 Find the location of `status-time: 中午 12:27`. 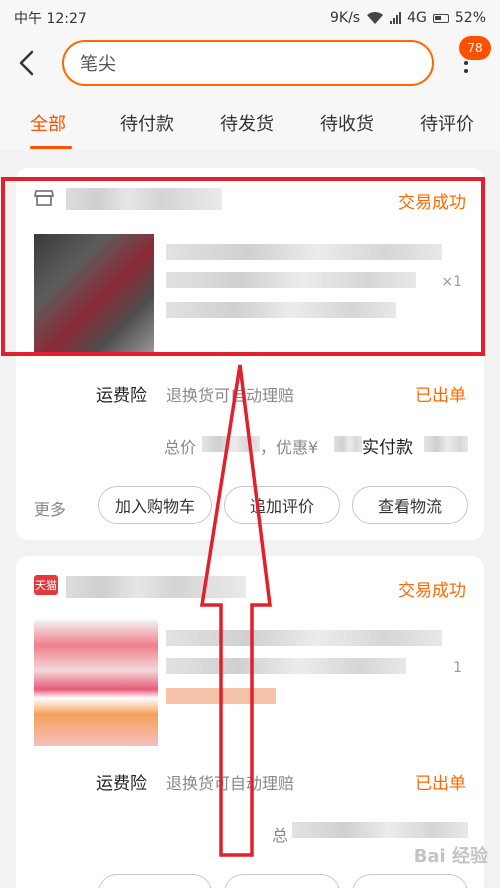

status-time: 中午 12:27 is located at coordinates (50, 19).